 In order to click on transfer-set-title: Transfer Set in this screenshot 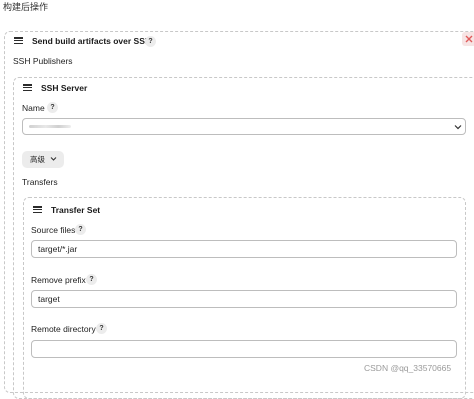, I will do `click(76, 210)`.